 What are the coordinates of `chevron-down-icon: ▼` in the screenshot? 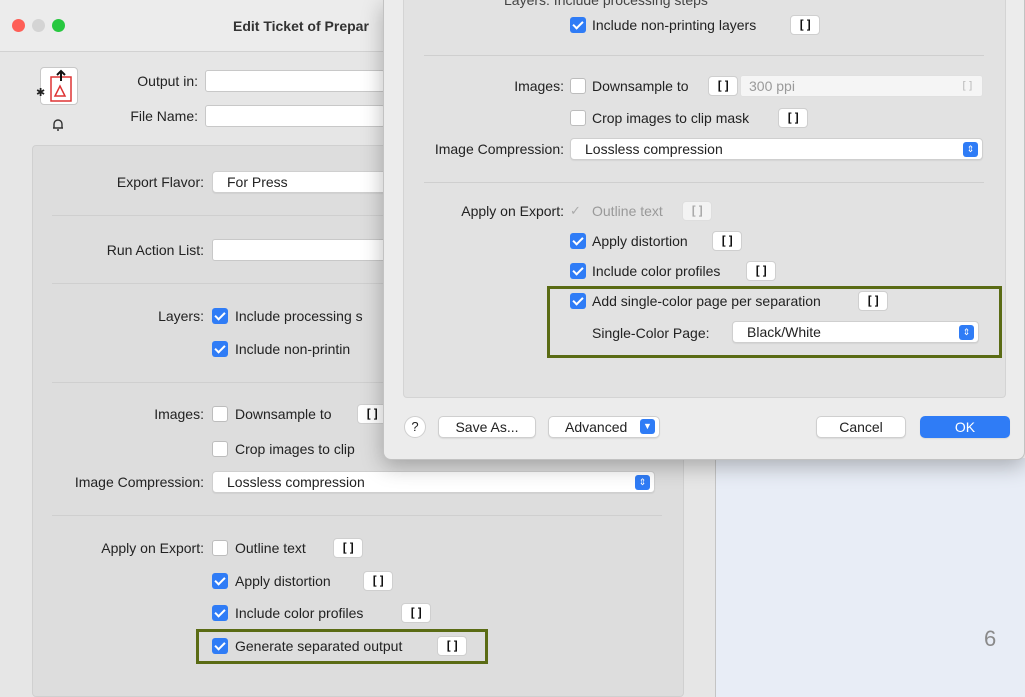 It's located at (647, 426).